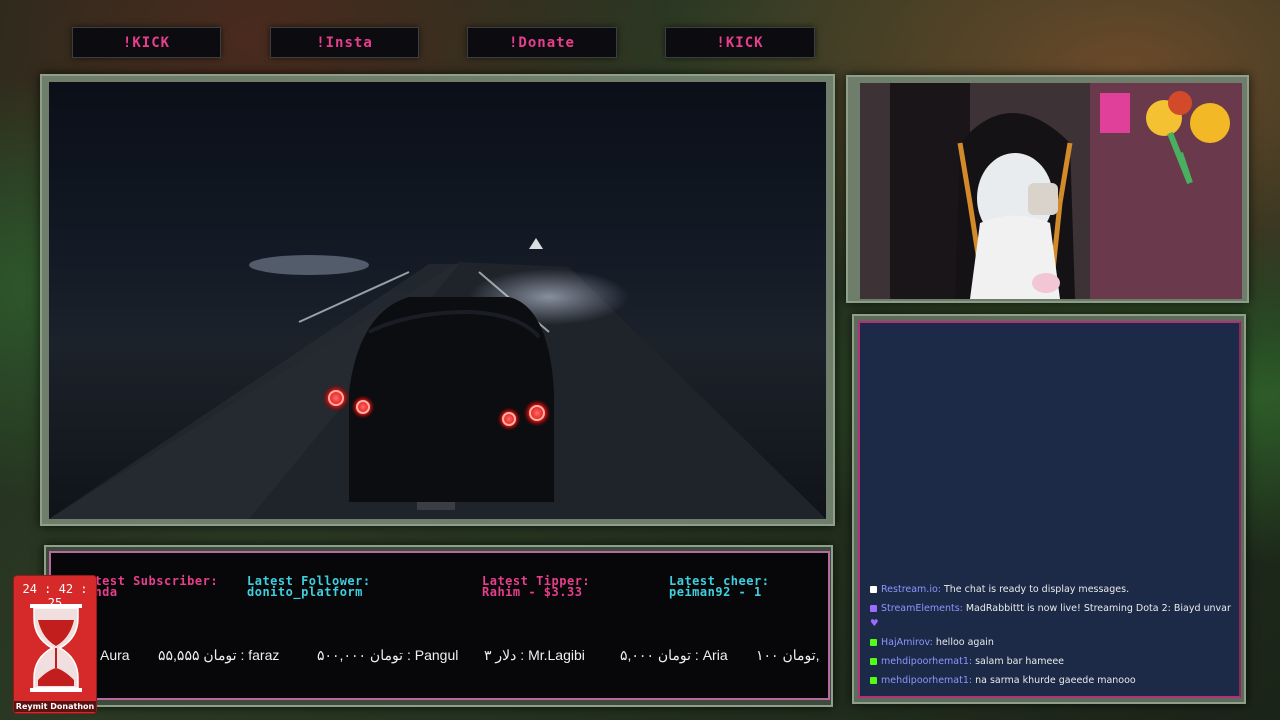 The image size is (1280, 720). I want to click on donor-entry: ۳ دلار : Mr.Lagibi, so click(534, 655).